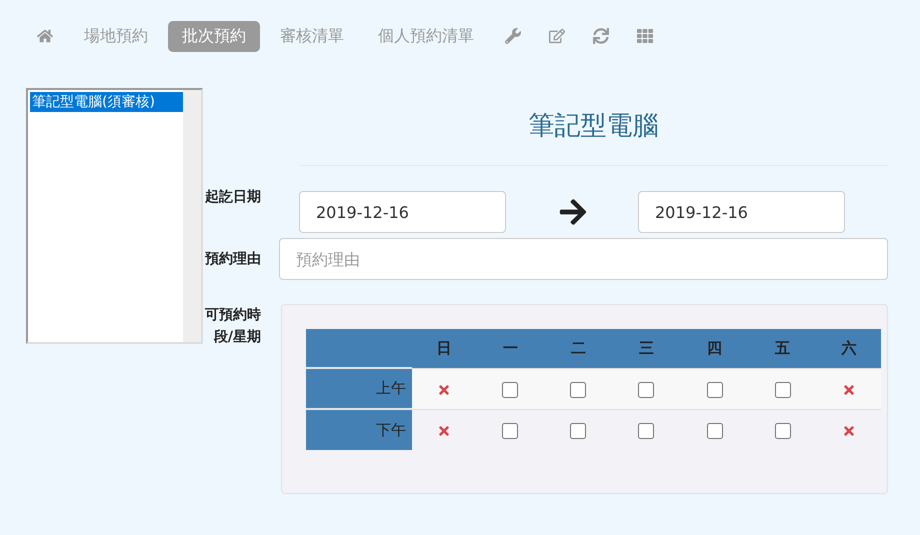 The width and height of the screenshot is (920, 535). I want to click on resource-listbox: 筆記型電腦(須審核), so click(114, 216).